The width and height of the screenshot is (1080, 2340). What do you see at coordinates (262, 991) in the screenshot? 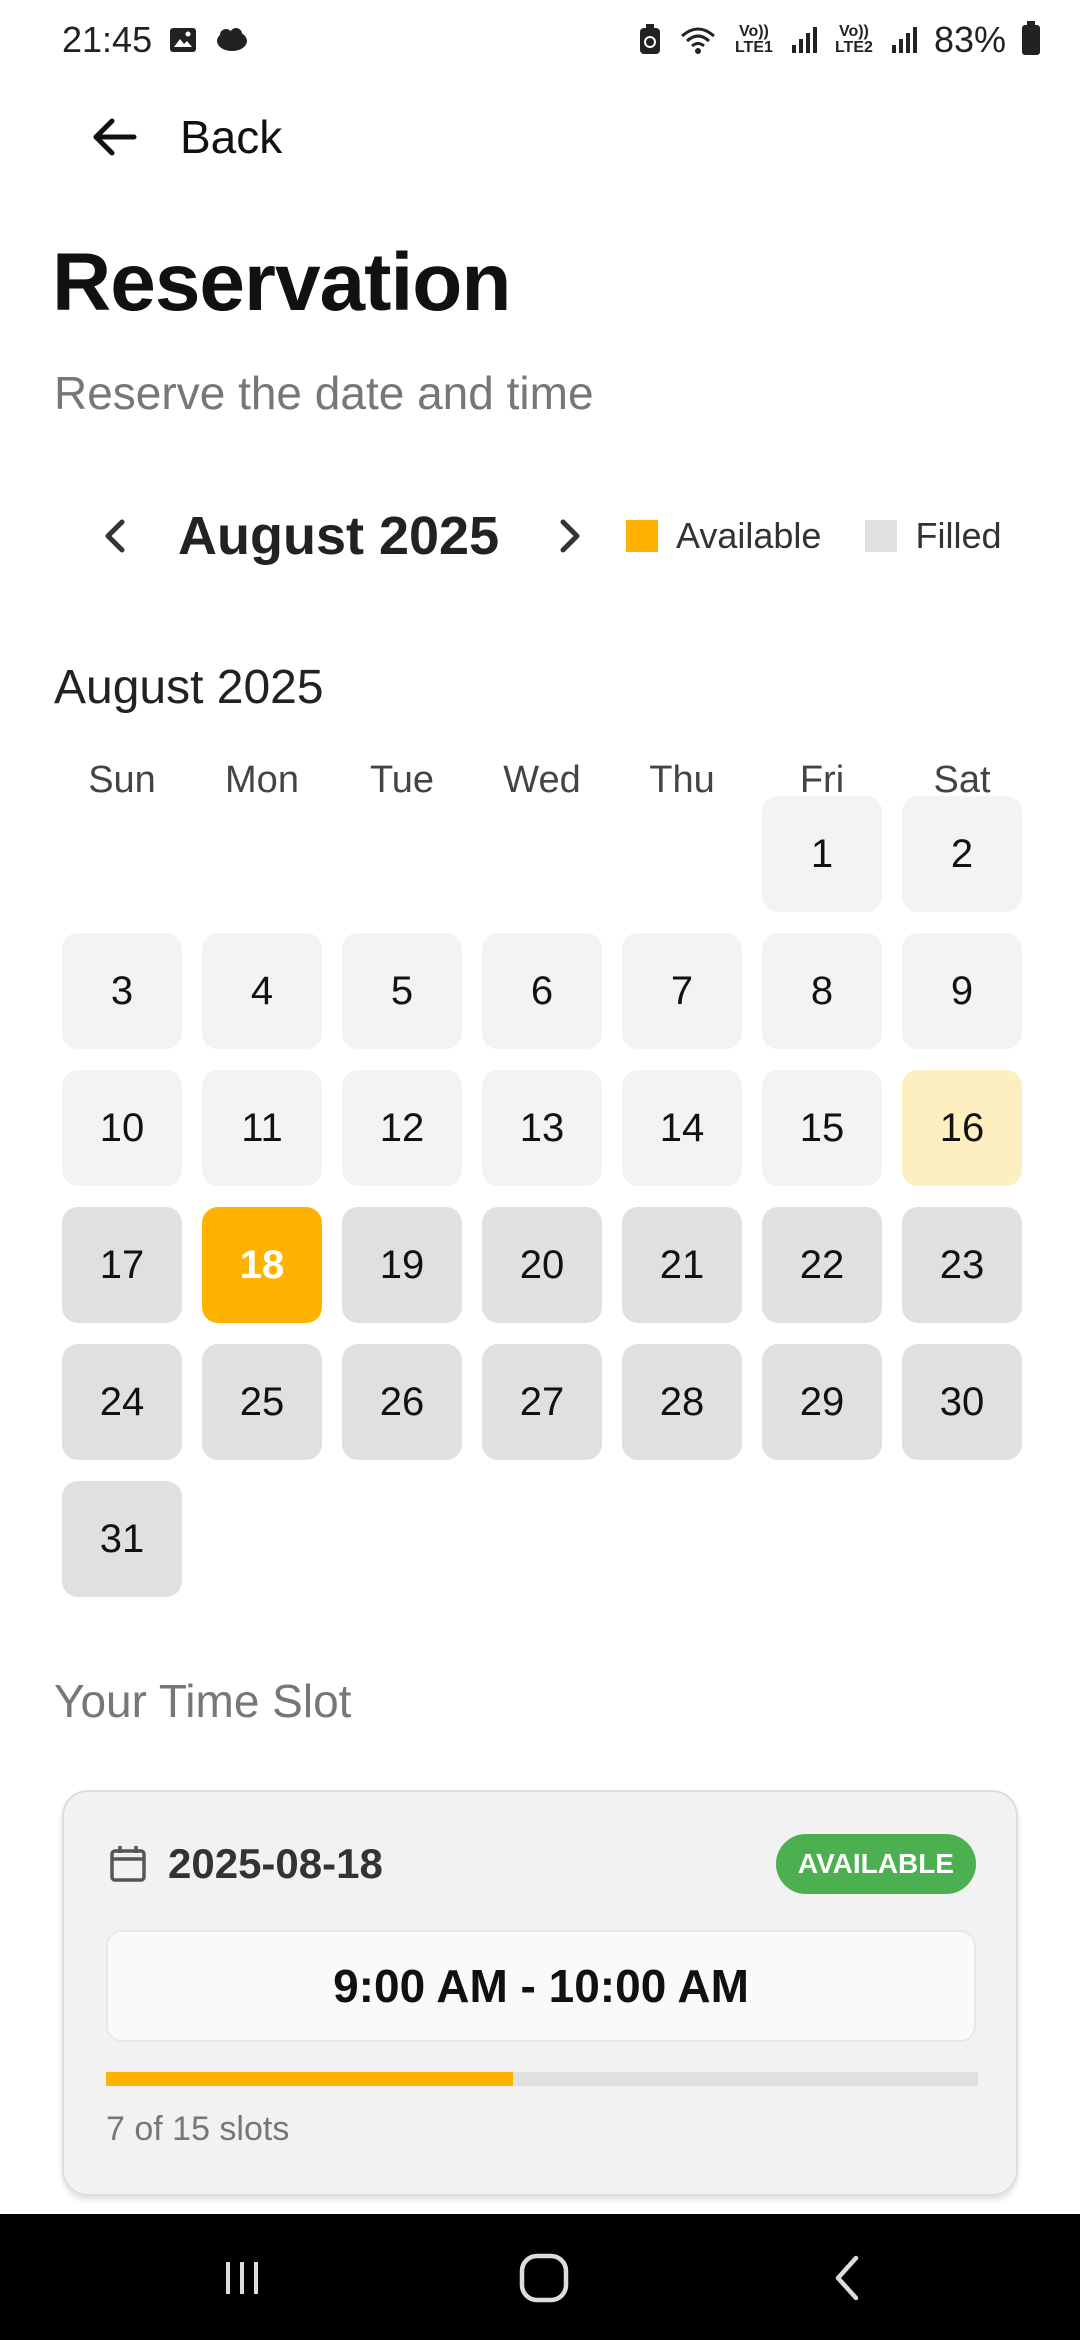
I see `calendar-day-4: 4` at bounding box center [262, 991].